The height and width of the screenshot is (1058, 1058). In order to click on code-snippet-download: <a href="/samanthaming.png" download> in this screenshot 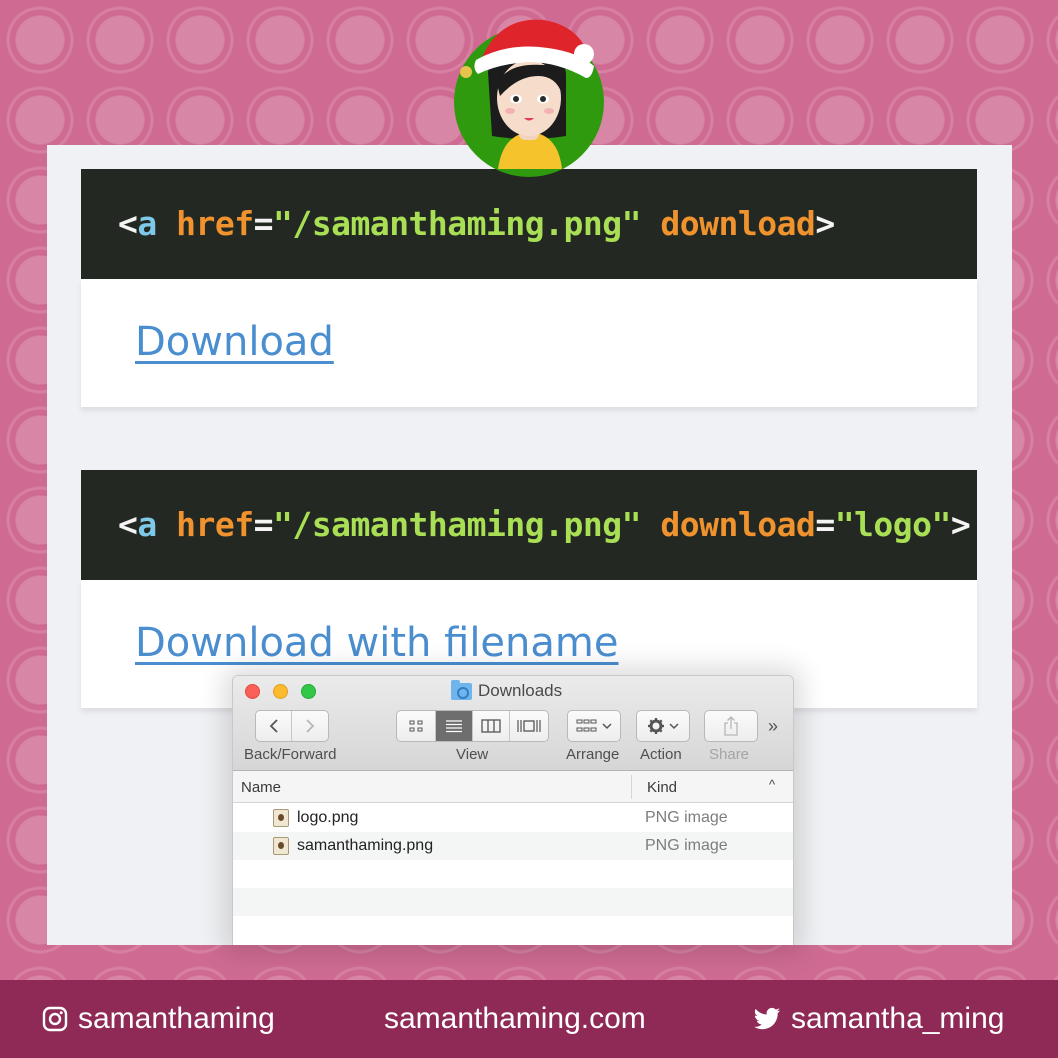, I will do `click(529, 224)`.